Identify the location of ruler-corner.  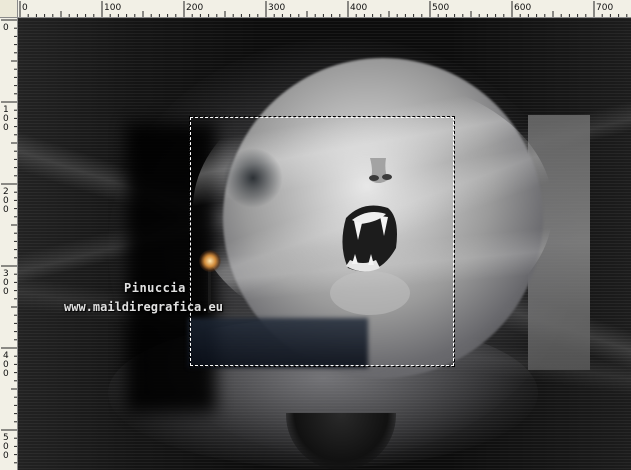
(9, 9).